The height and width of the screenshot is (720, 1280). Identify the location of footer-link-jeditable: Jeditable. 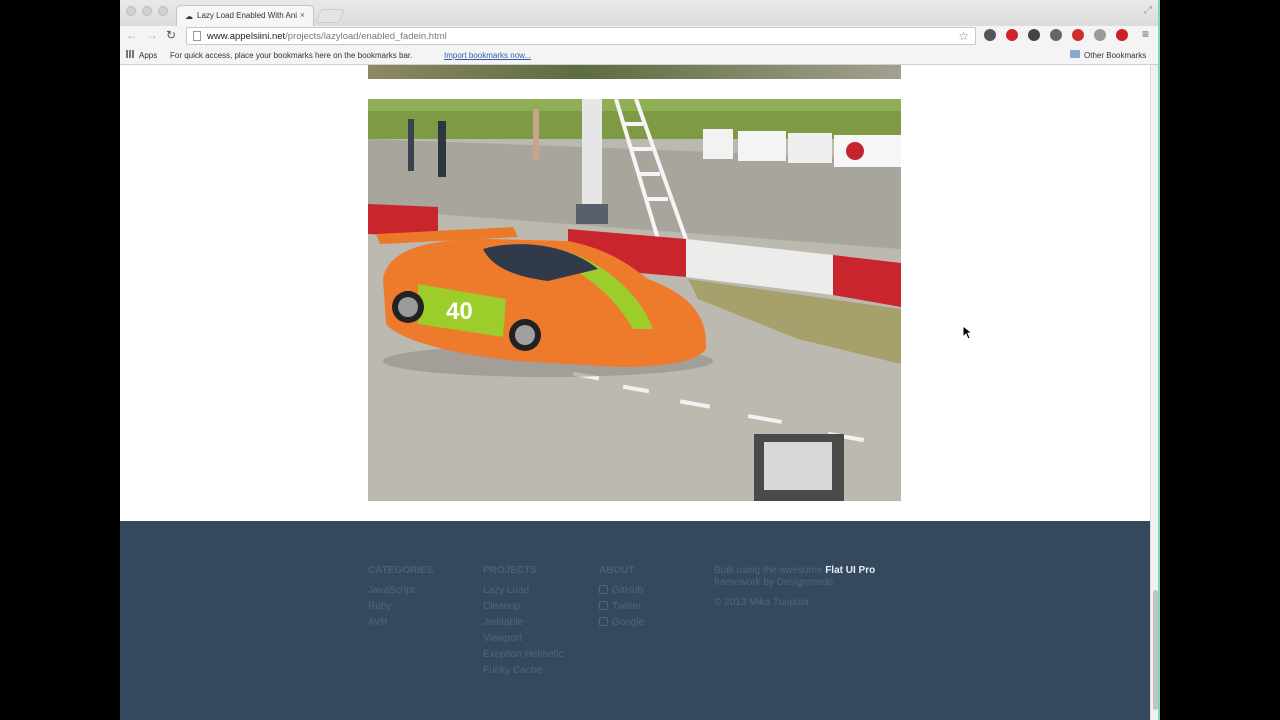
(523, 623).